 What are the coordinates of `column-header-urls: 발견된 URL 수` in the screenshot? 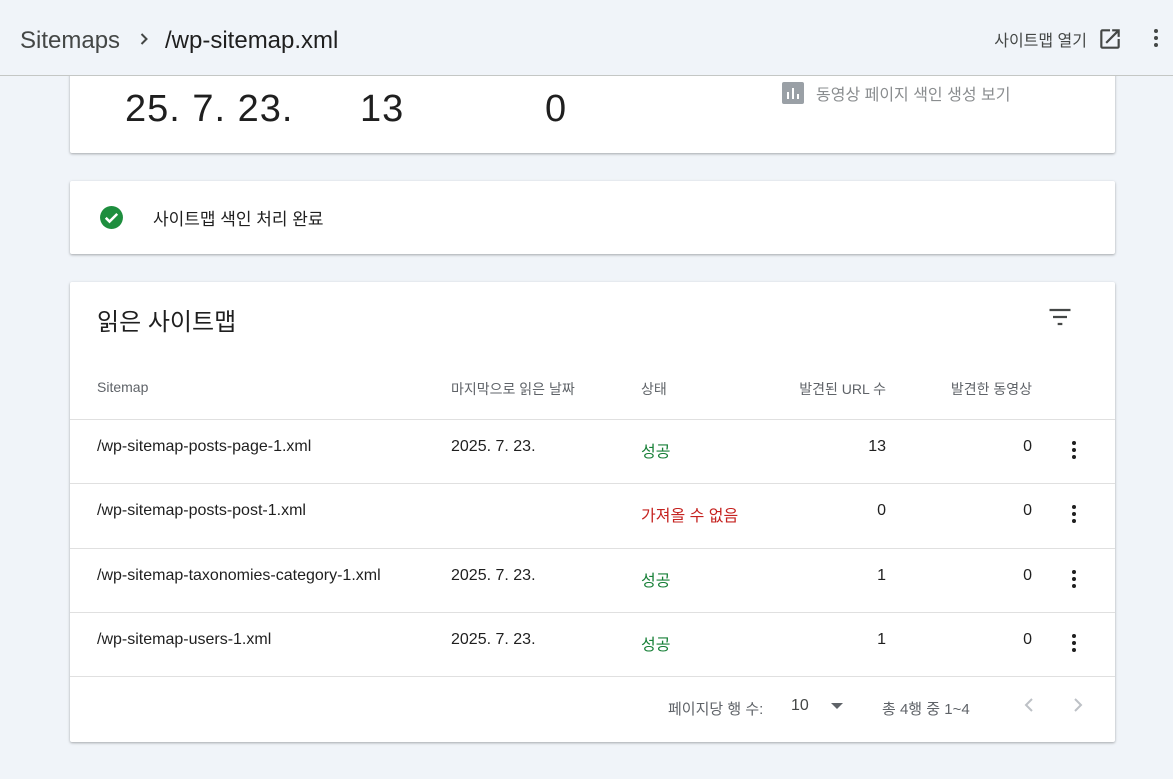 It's located at (842, 389).